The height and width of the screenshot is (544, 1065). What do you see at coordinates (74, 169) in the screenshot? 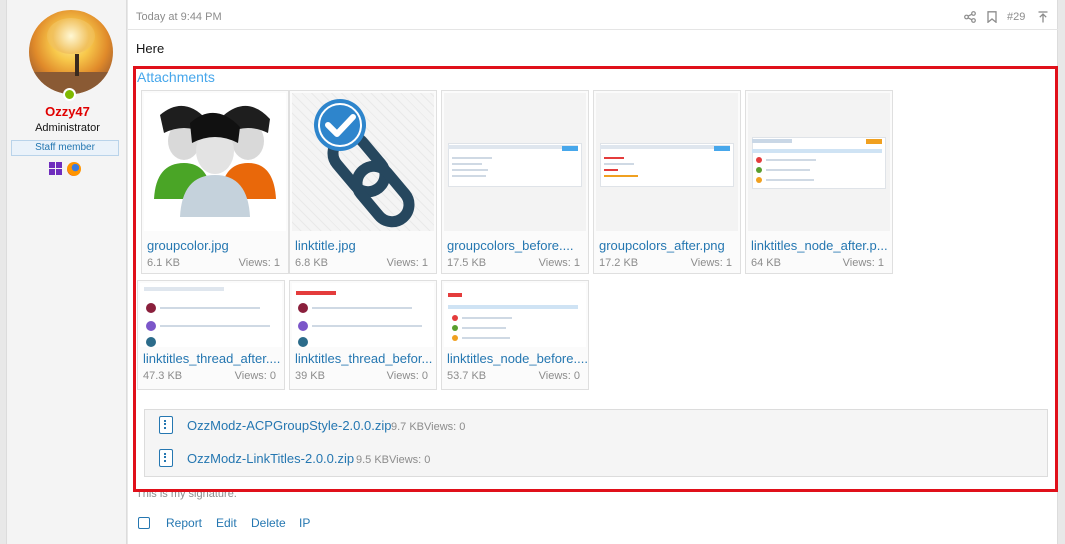
I see `firefox-icon` at bounding box center [74, 169].